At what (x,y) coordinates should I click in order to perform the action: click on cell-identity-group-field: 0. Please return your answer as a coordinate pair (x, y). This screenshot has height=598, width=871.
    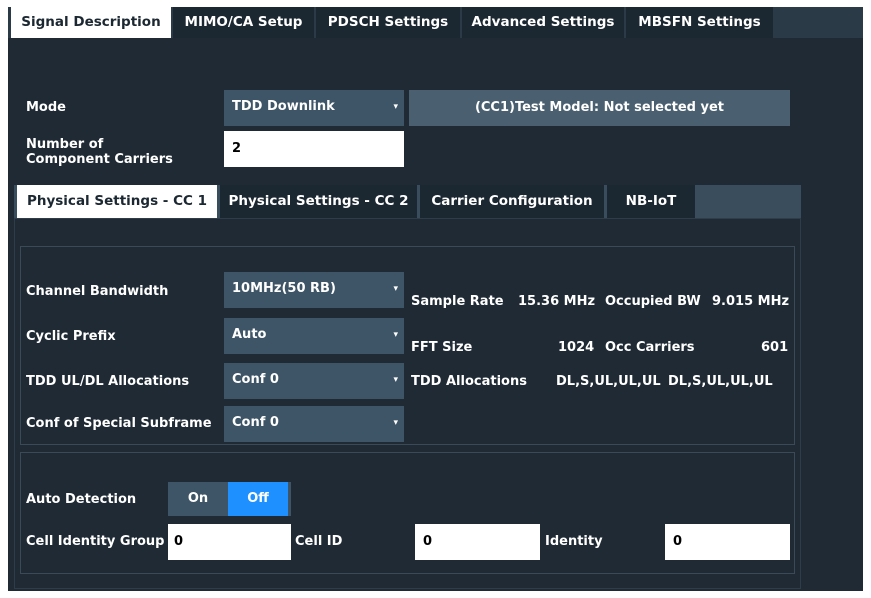
    Looking at the image, I should click on (229, 542).